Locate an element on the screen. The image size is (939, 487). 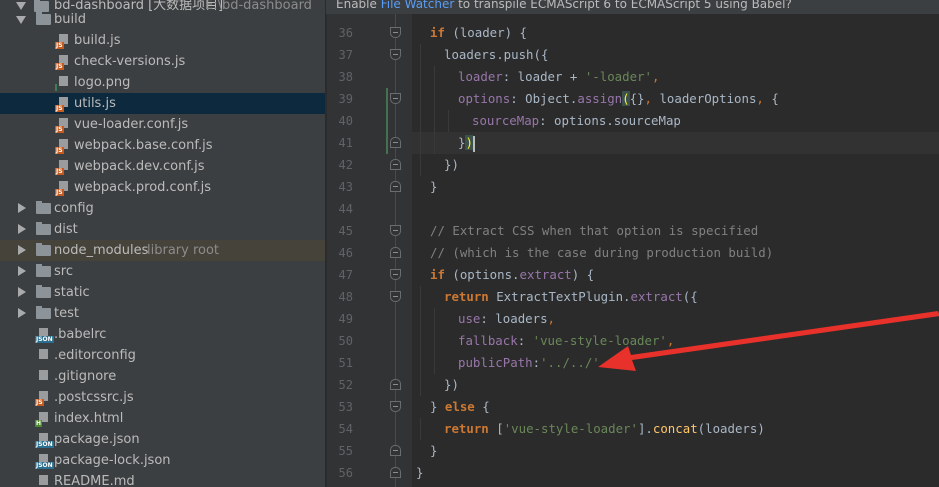
code-line: if (options.extract) { is located at coordinates (512, 275).